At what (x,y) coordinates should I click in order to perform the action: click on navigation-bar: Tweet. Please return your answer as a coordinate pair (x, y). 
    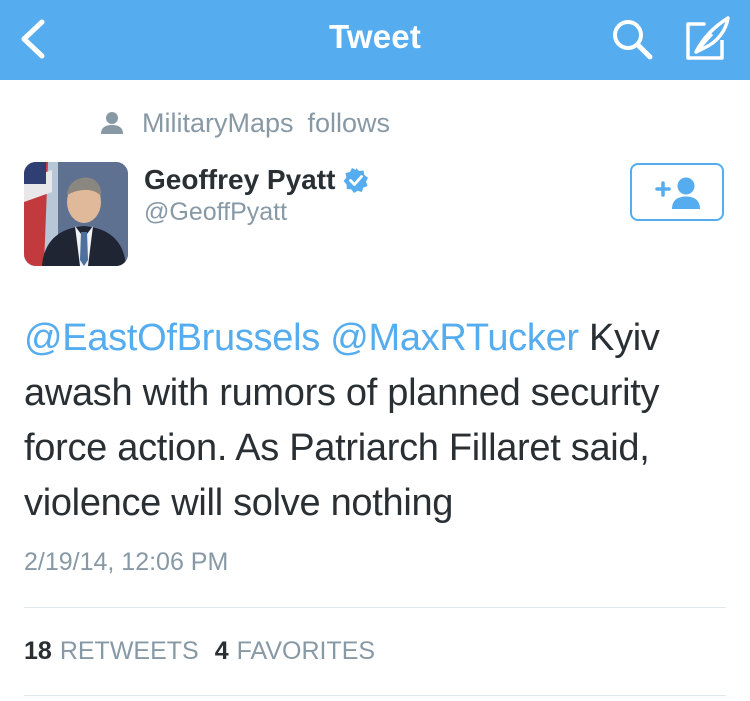
    Looking at the image, I should click on (375, 40).